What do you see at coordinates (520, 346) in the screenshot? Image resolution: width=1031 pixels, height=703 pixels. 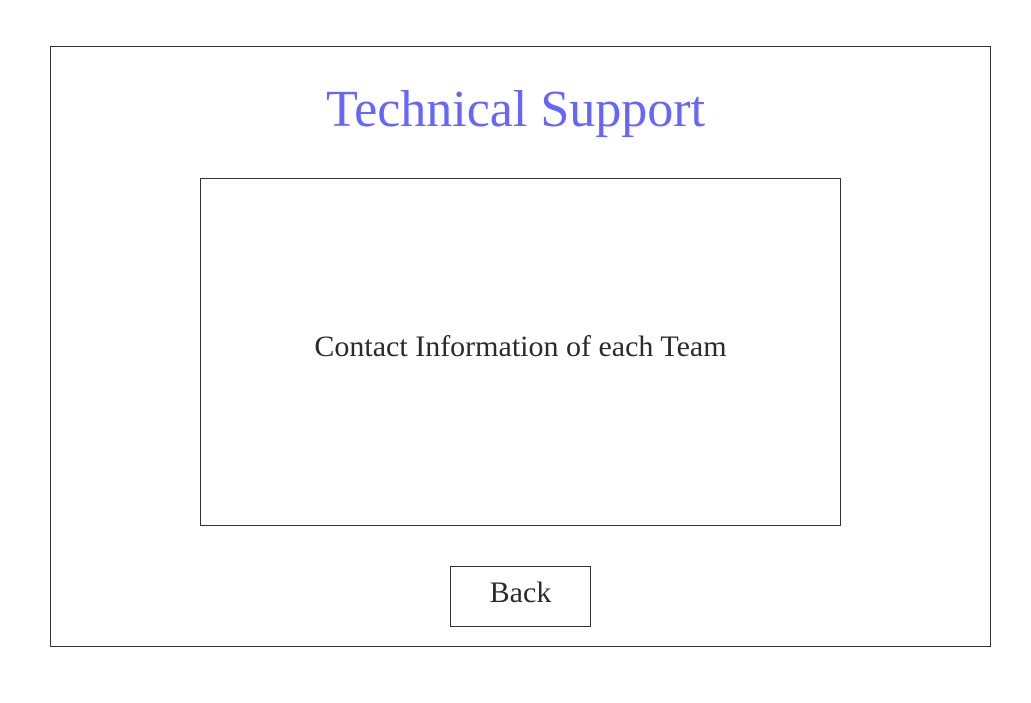 I see `contact-info-text: Contact Information of each Team` at bounding box center [520, 346].